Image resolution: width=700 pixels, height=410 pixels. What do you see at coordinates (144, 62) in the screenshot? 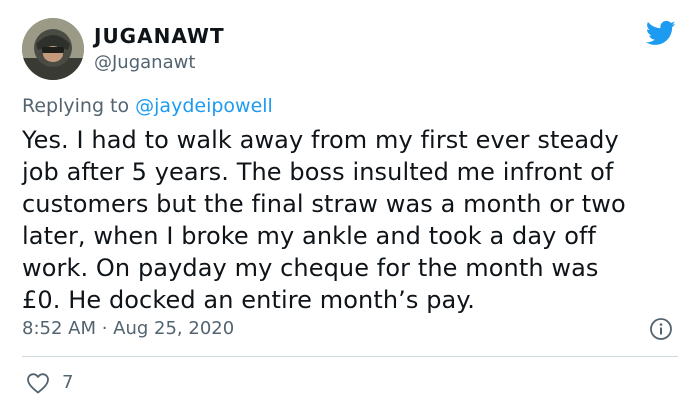
I see `author-handle: @Juganawt` at bounding box center [144, 62].